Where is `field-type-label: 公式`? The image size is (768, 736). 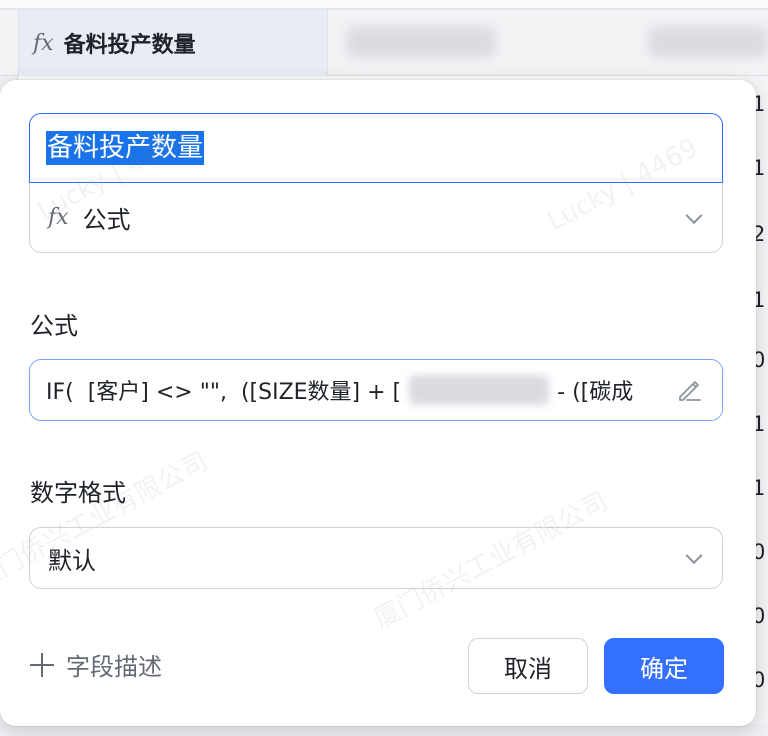 field-type-label: 公式 is located at coordinates (106, 220).